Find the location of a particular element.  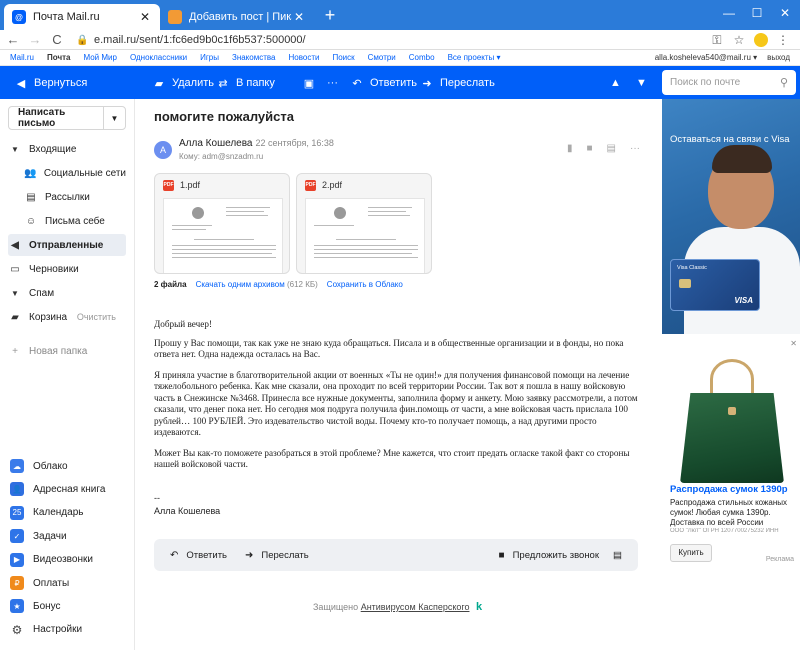

next-letter-button: ▼ is located at coordinates (641, 83).